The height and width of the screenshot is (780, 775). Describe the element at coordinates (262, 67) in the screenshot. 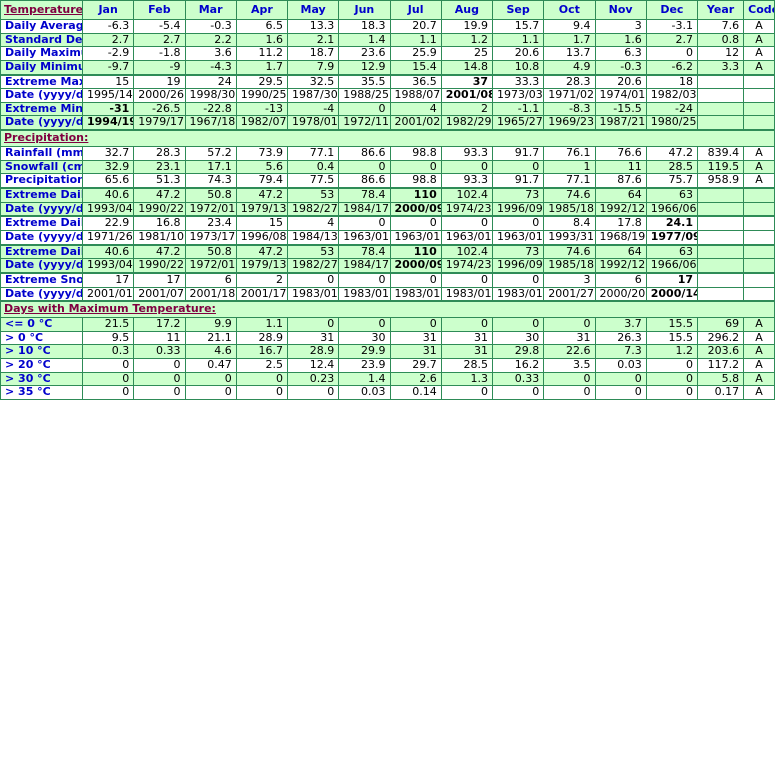

I see `cell-daily-minimum-apr: 1.7` at that location.